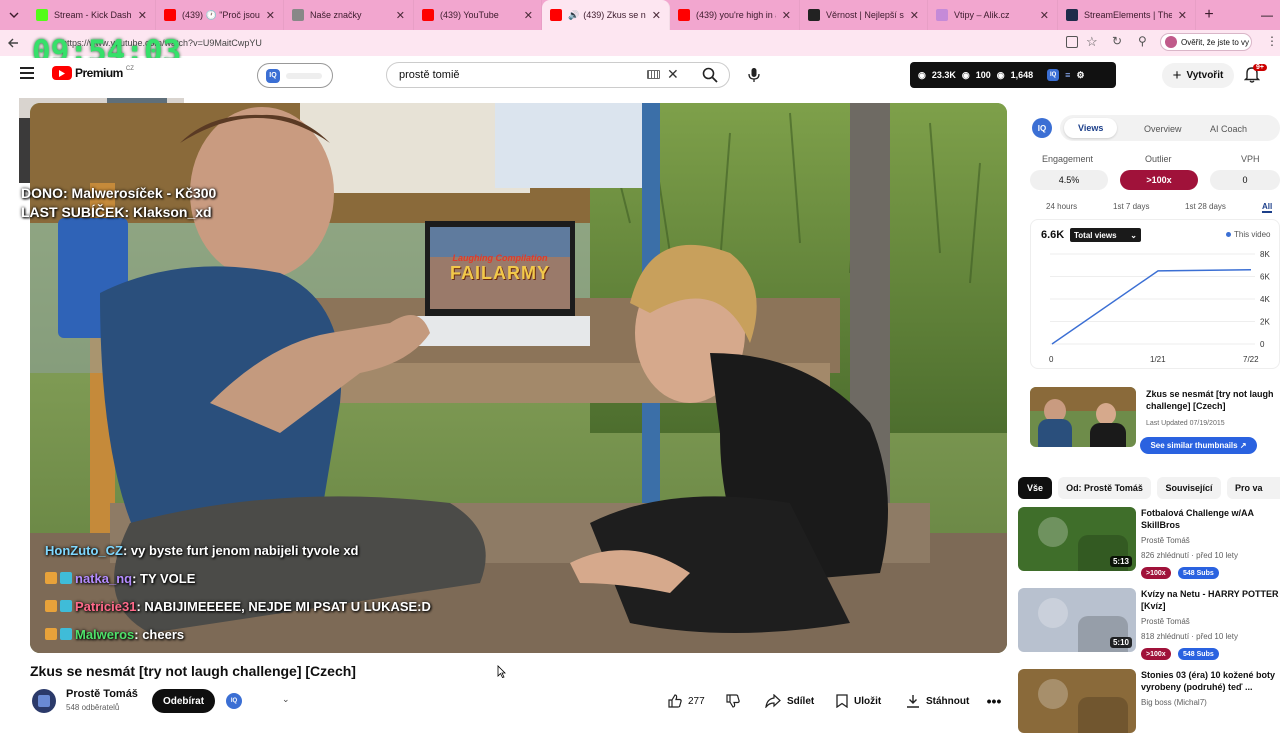  What do you see at coordinates (295, 75) in the screenshot?
I see `extension-search-pill: IQ` at bounding box center [295, 75].